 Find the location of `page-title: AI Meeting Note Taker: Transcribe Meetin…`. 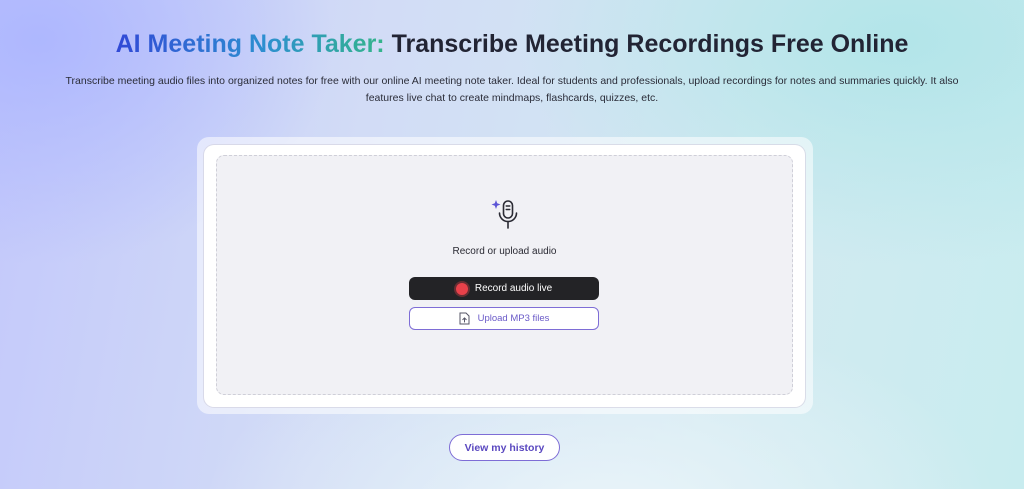

page-title: AI Meeting Note Taker: Transcribe Meetin… is located at coordinates (512, 44).